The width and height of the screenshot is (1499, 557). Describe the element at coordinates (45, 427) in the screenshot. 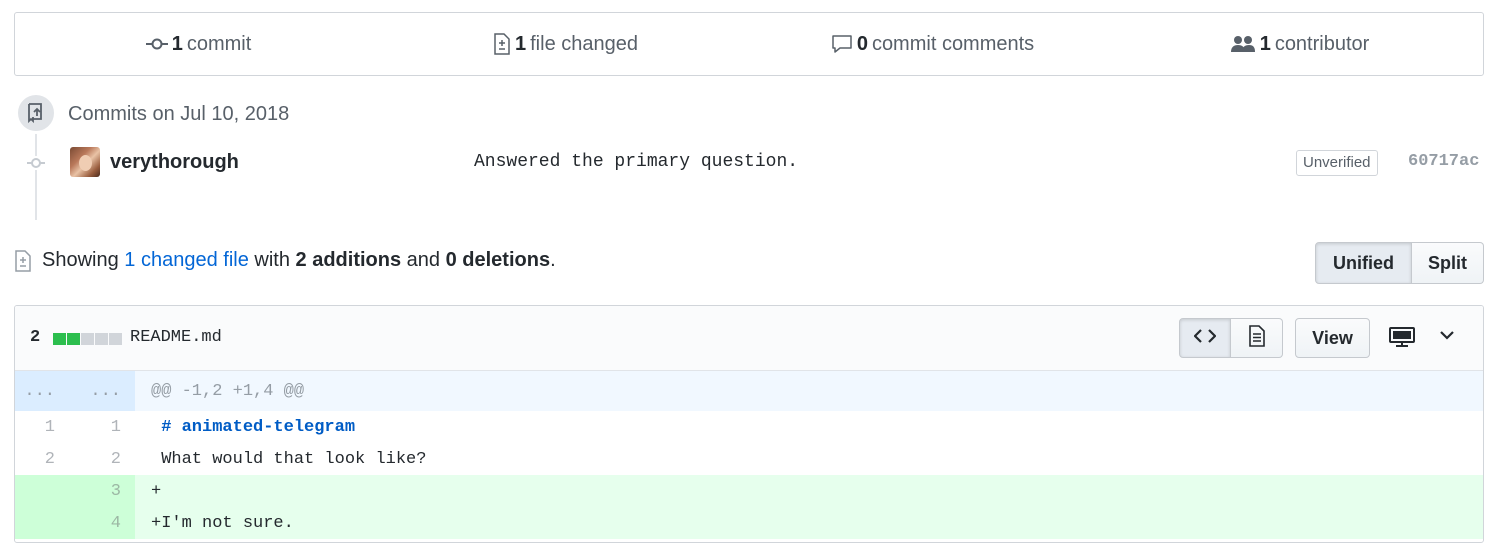

I see `old-line-number: 1` at that location.